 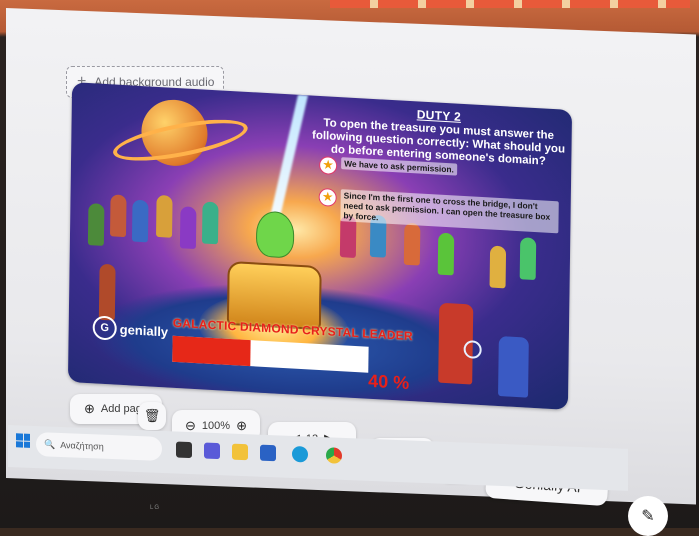 What do you see at coordinates (241, 426) in the screenshot?
I see `zoom-in-icon: ⊕` at bounding box center [241, 426].